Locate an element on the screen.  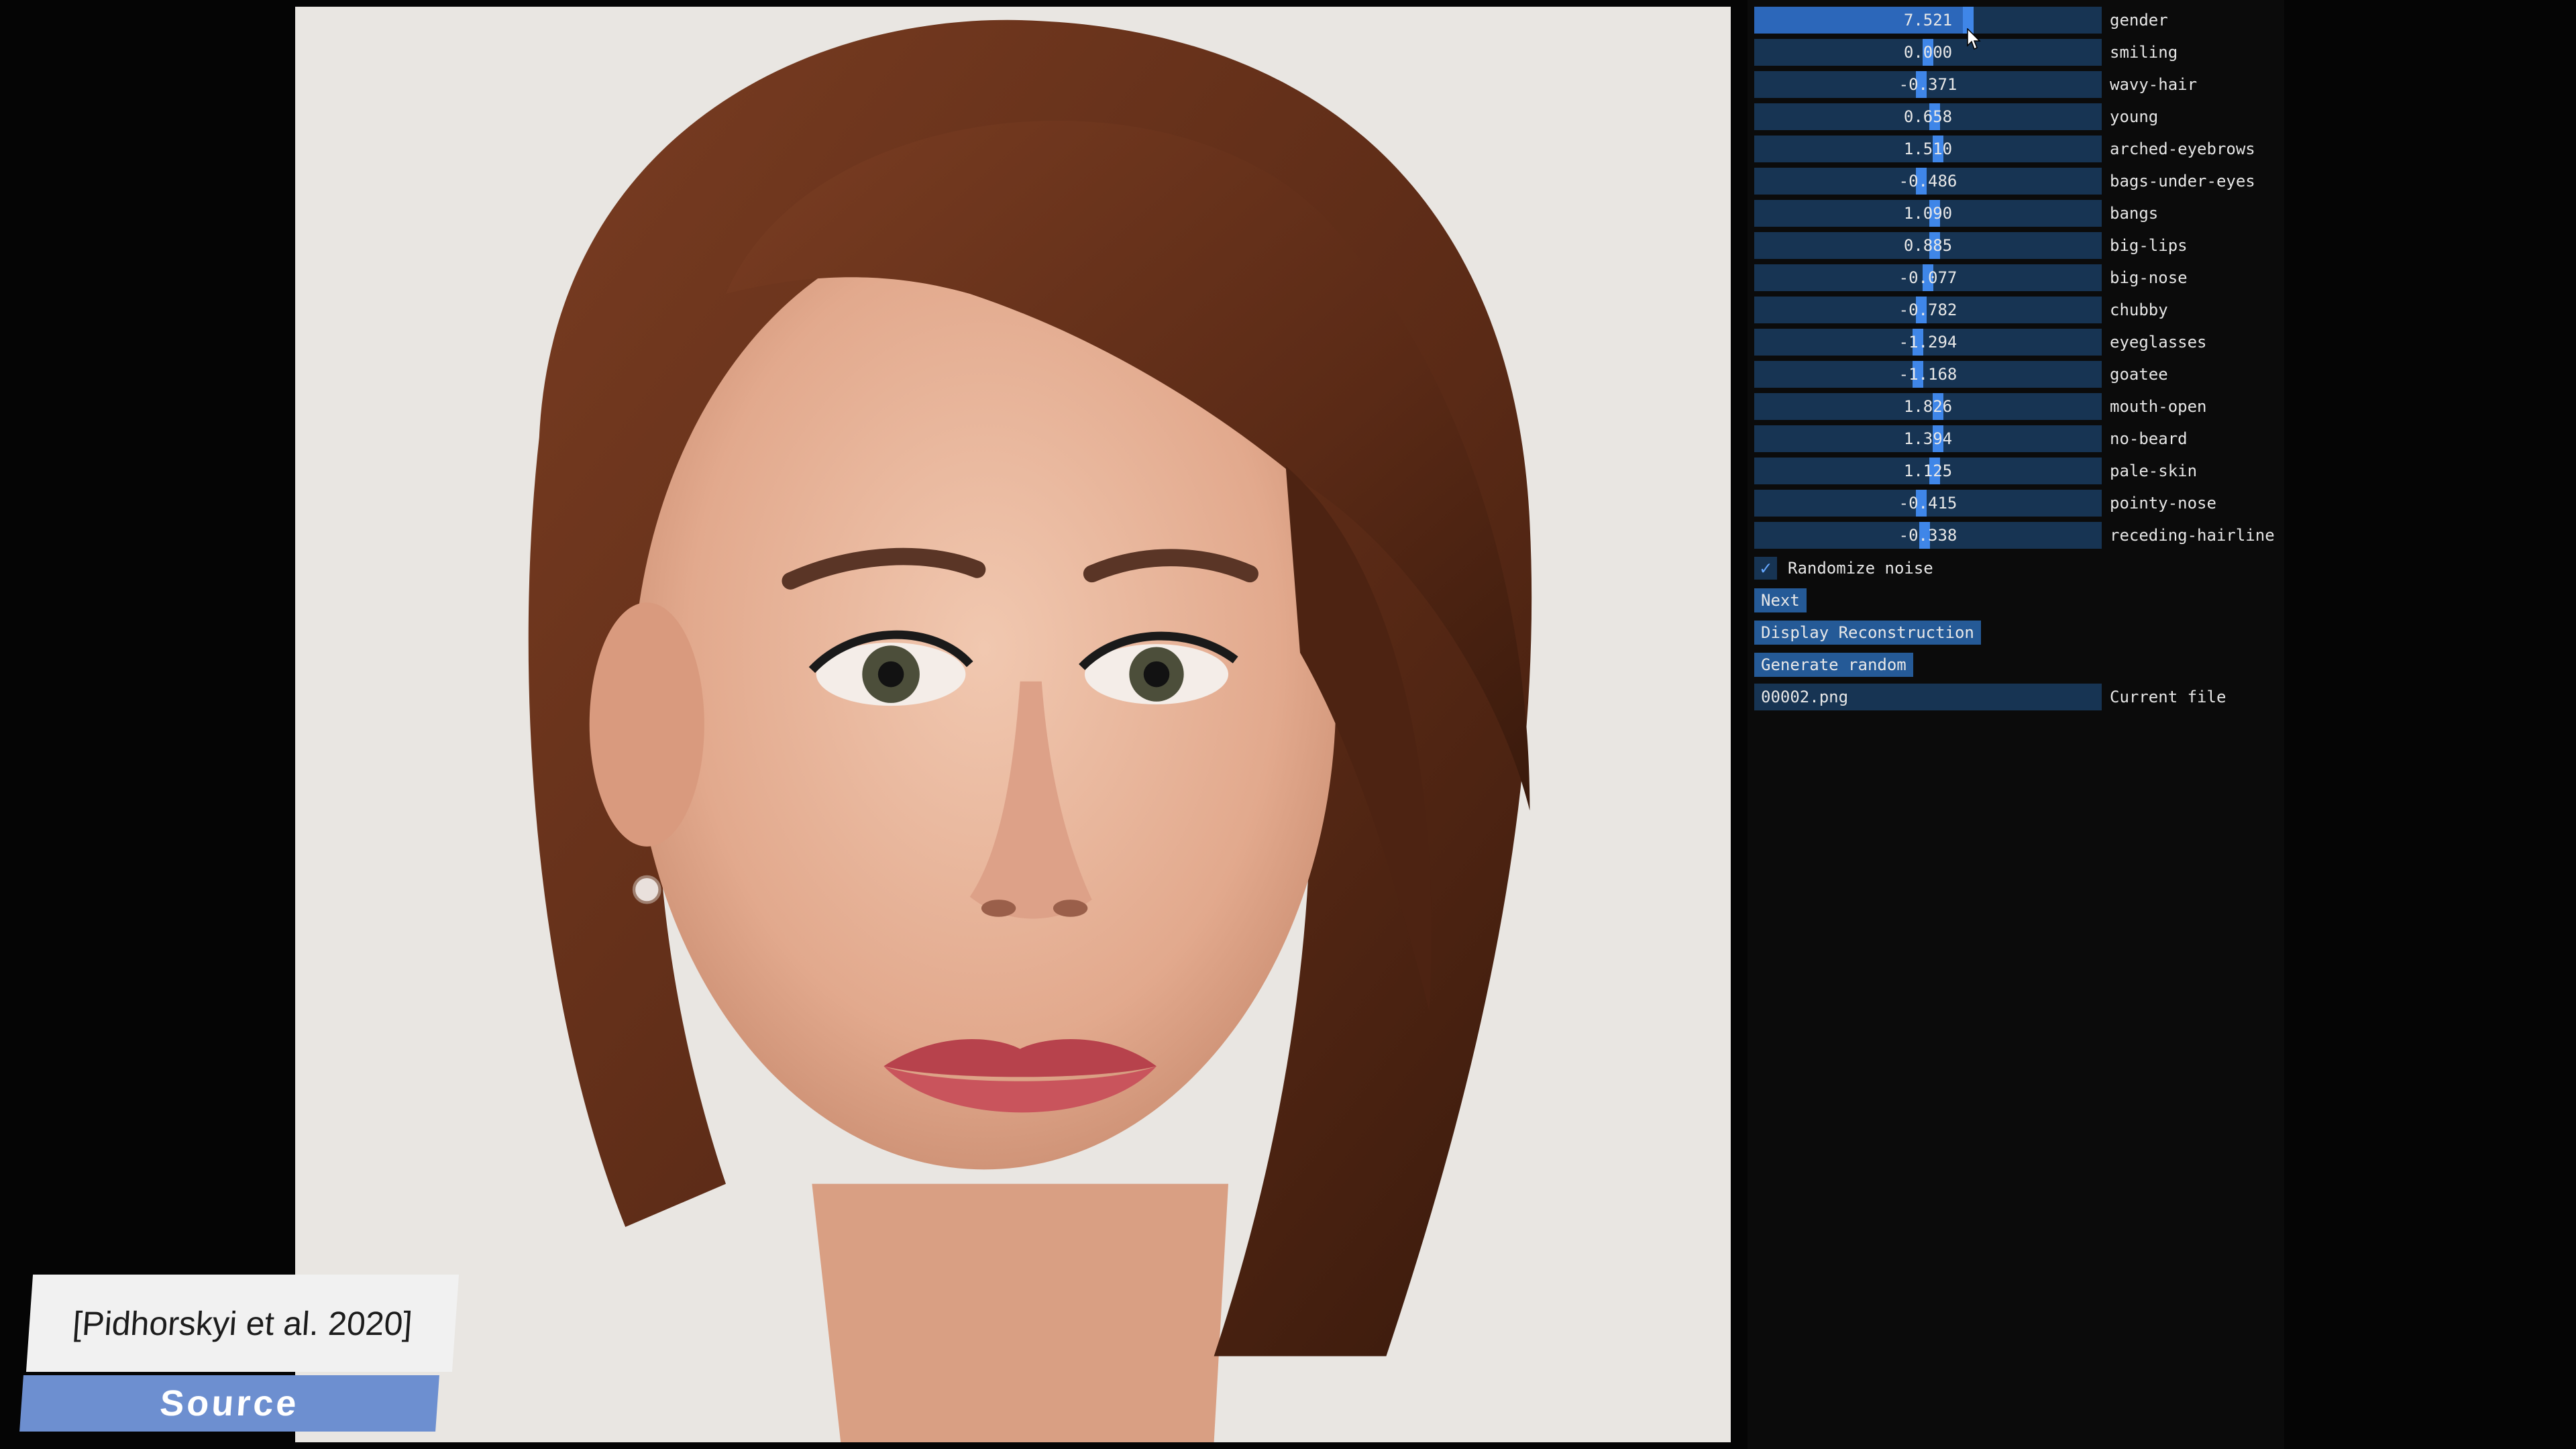
mouse-cursor-icon is located at coordinates (1974, 39).